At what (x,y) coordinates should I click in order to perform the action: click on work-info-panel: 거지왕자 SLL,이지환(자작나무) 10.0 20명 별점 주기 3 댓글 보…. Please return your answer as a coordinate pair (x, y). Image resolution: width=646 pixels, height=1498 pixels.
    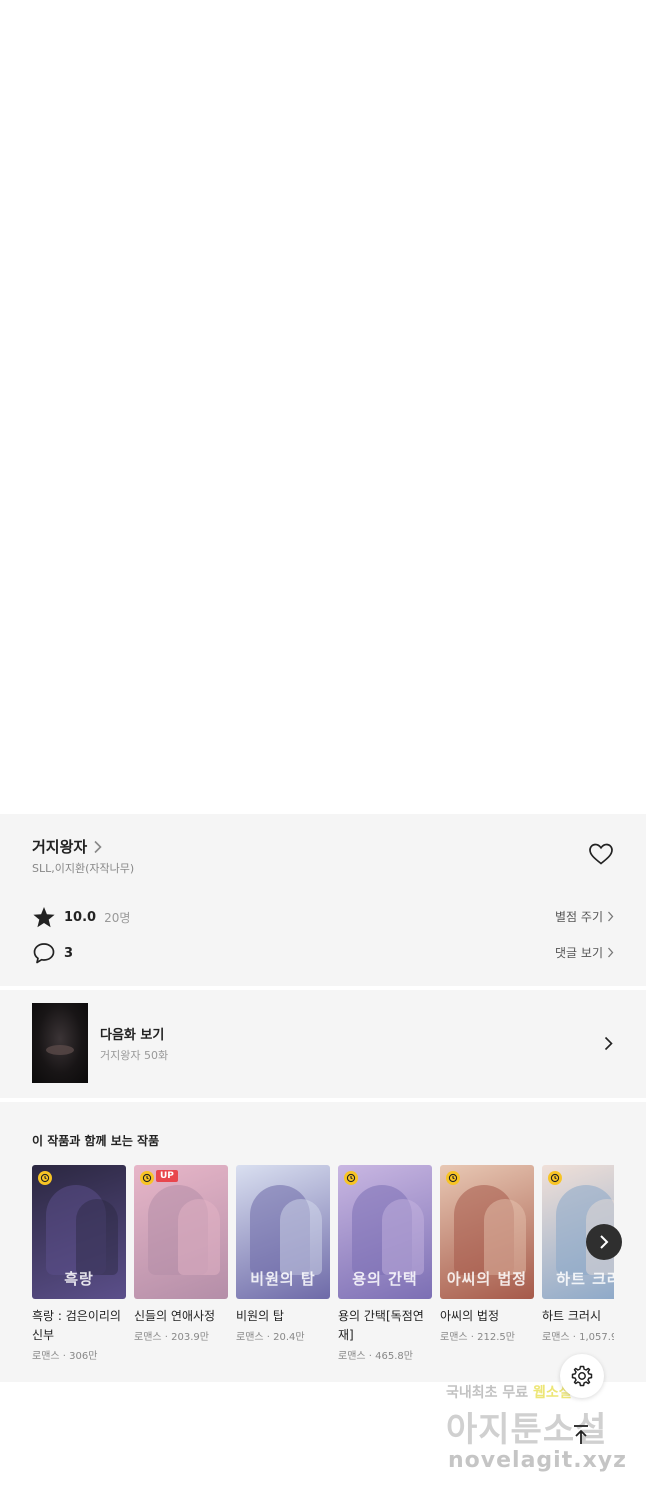
    Looking at the image, I should click on (323, 900).